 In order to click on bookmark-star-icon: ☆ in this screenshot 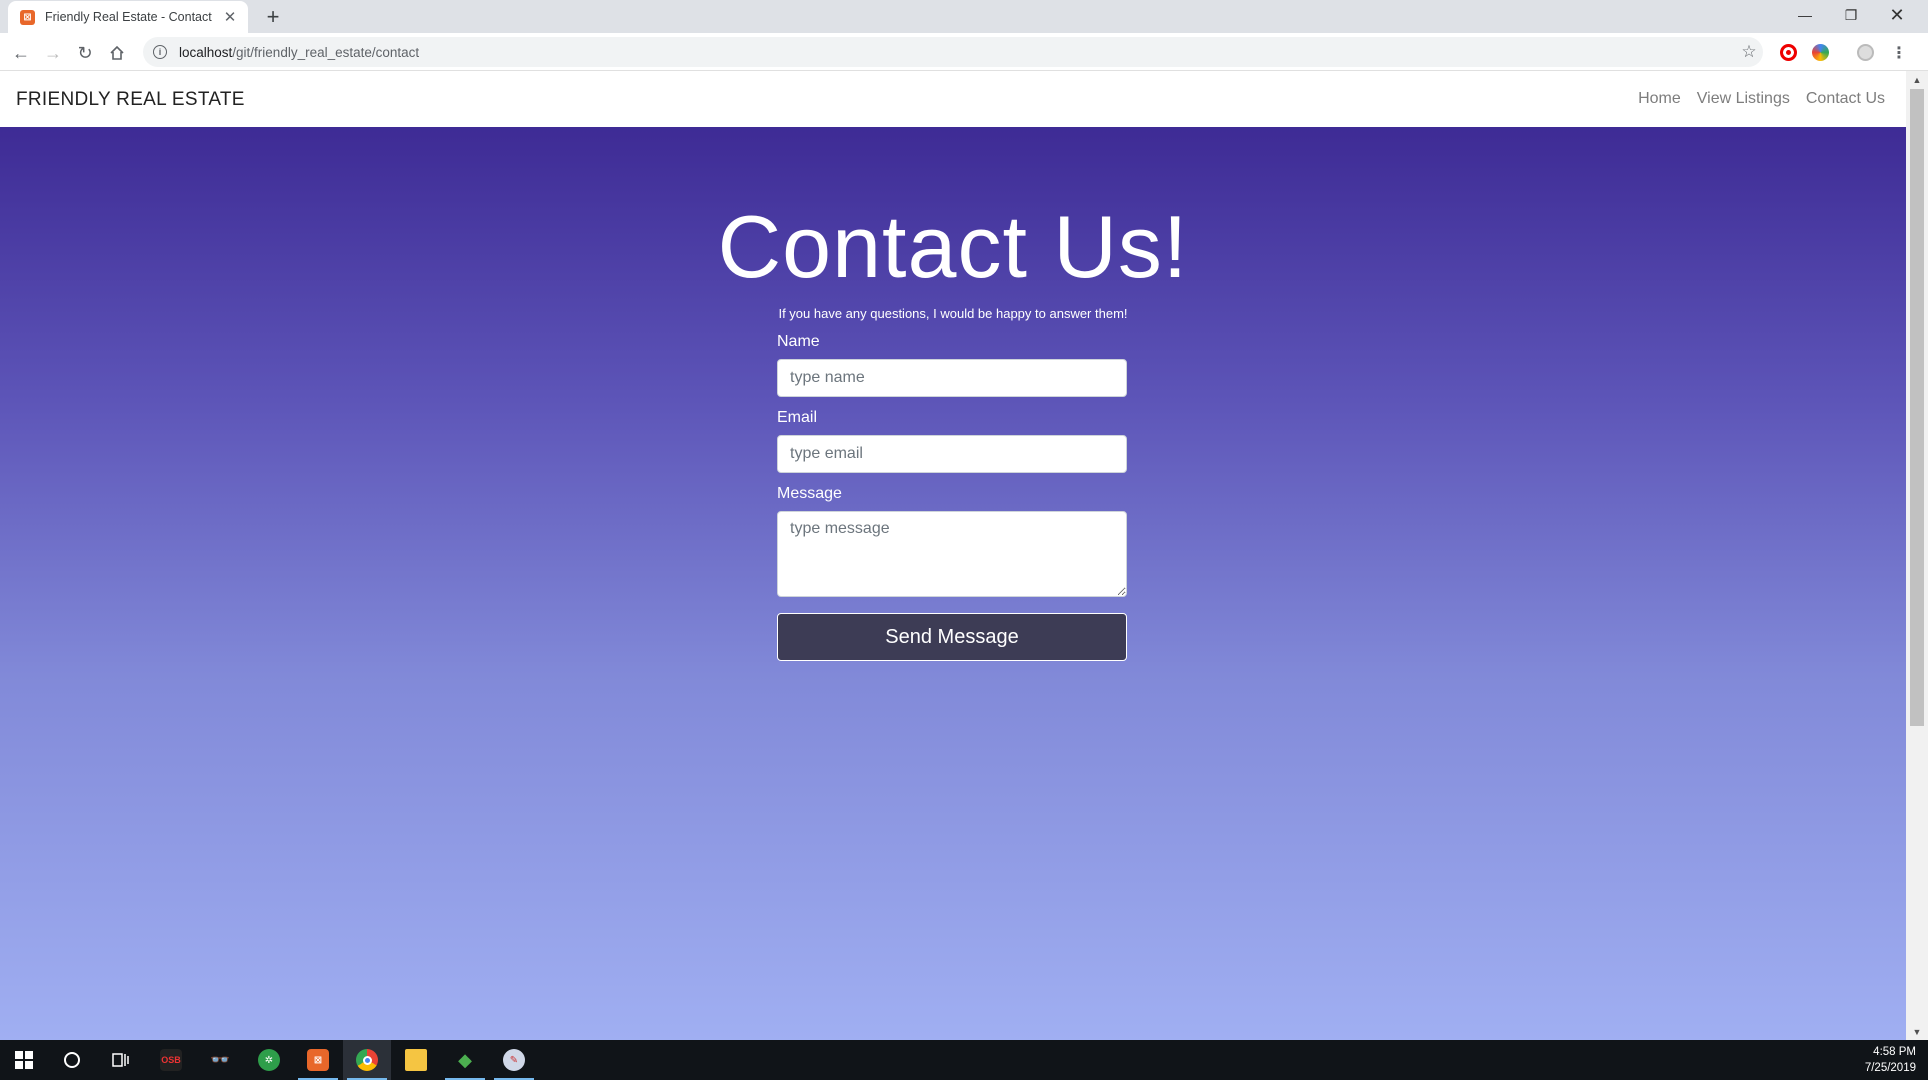, I will do `click(1749, 52)`.